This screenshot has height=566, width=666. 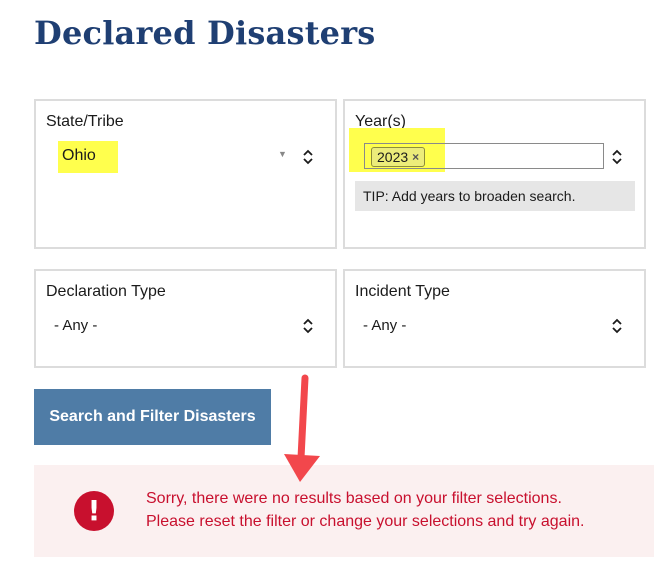 I want to click on state-select-value: Ohio, so click(x=79, y=155).